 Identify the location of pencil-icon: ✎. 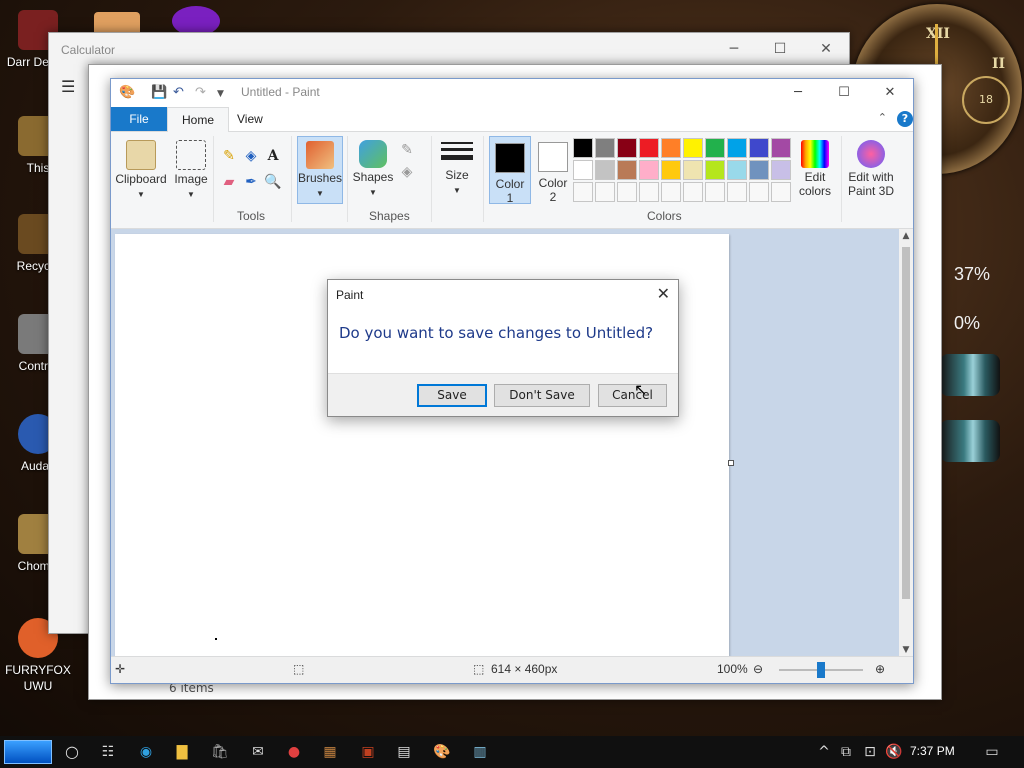
(229, 156).